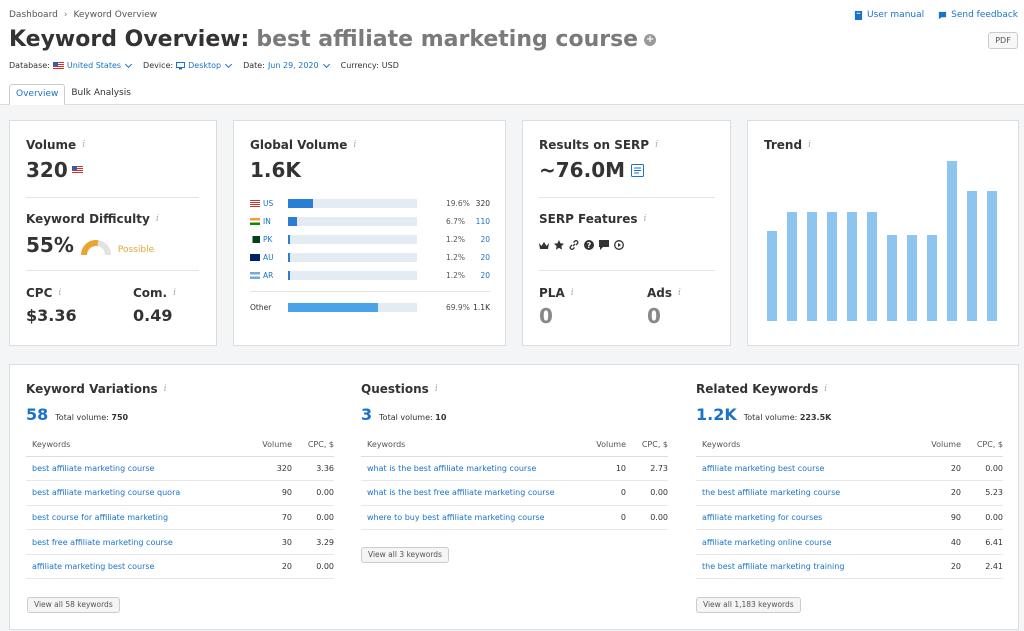 The image size is (1024, 631). Describe the element at coordinates (849, 389) in the screenshot. I see `related-heading: Related Keywords i` at that location.